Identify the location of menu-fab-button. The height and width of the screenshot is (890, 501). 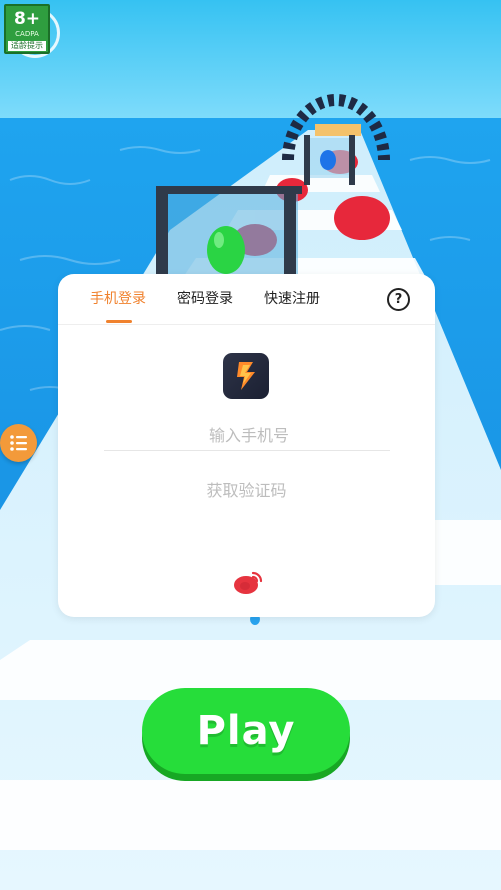
(18, 443).